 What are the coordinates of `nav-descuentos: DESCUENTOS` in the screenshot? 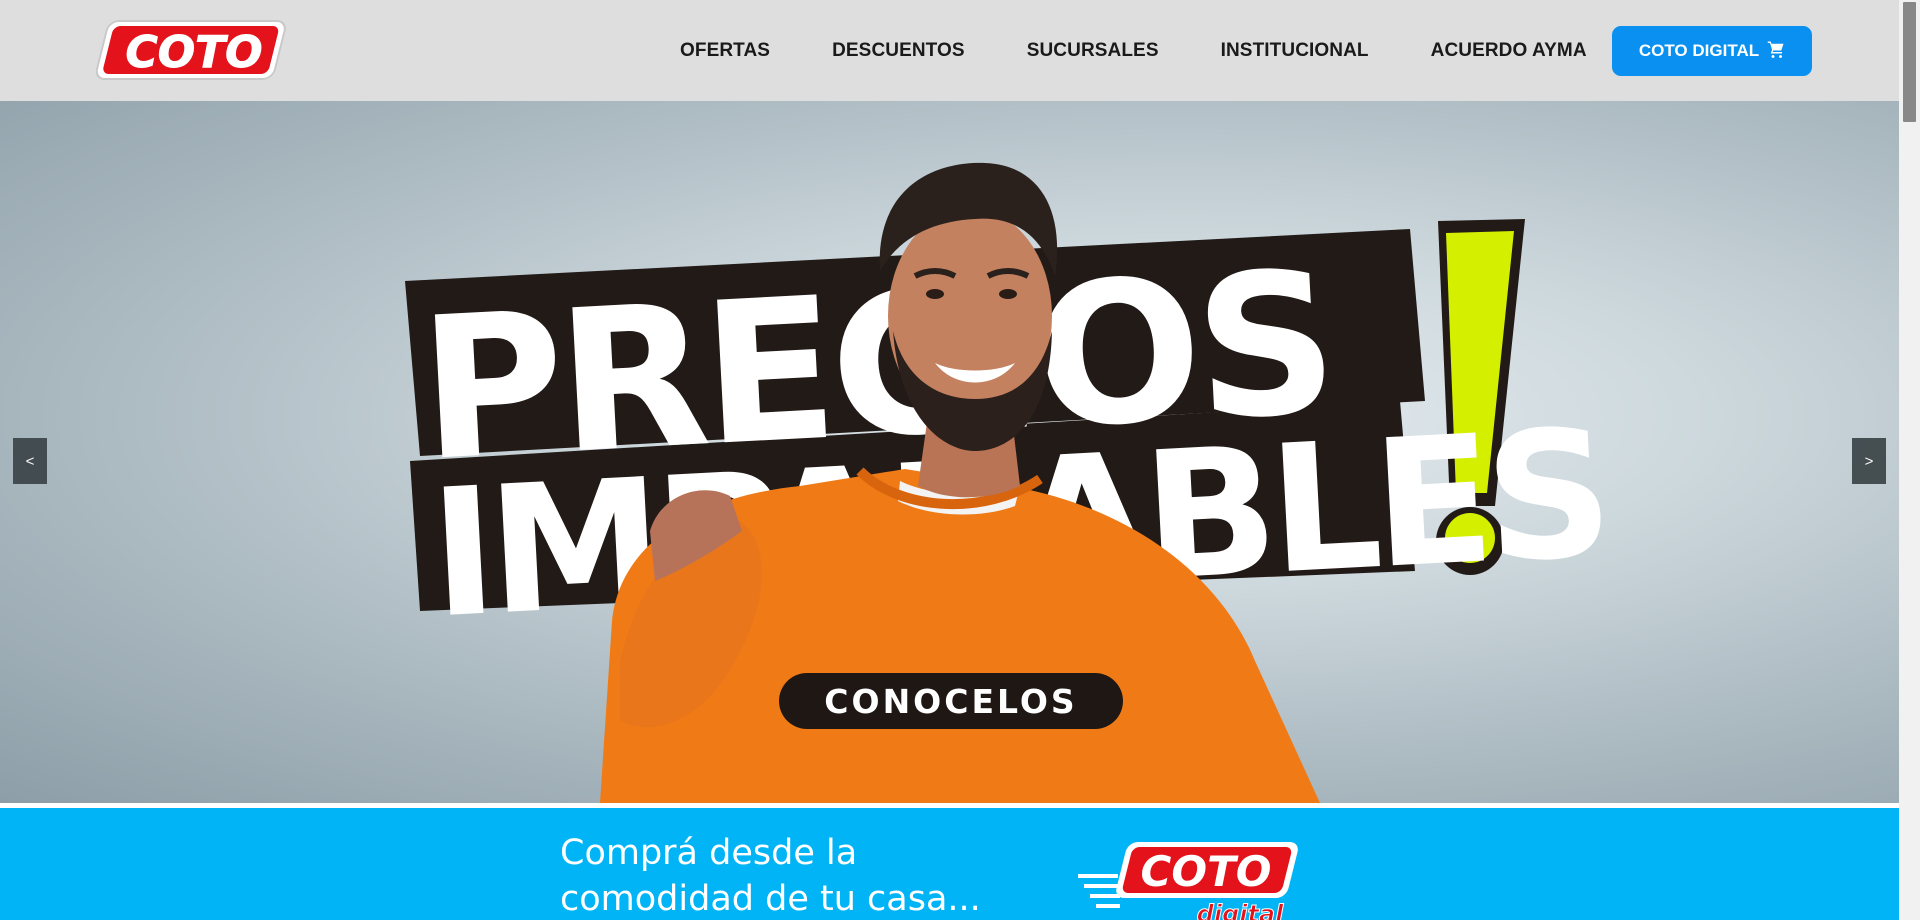 It's located at (898, 51).